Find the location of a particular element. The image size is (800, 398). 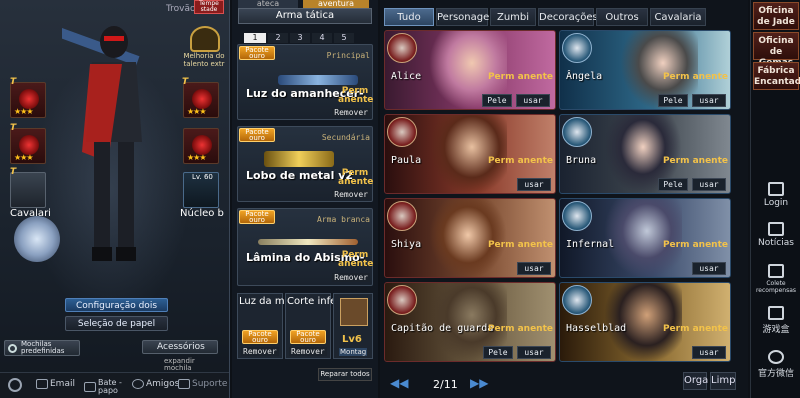

youxi-item: 游戏盒 is located at coordinates (775, 320).